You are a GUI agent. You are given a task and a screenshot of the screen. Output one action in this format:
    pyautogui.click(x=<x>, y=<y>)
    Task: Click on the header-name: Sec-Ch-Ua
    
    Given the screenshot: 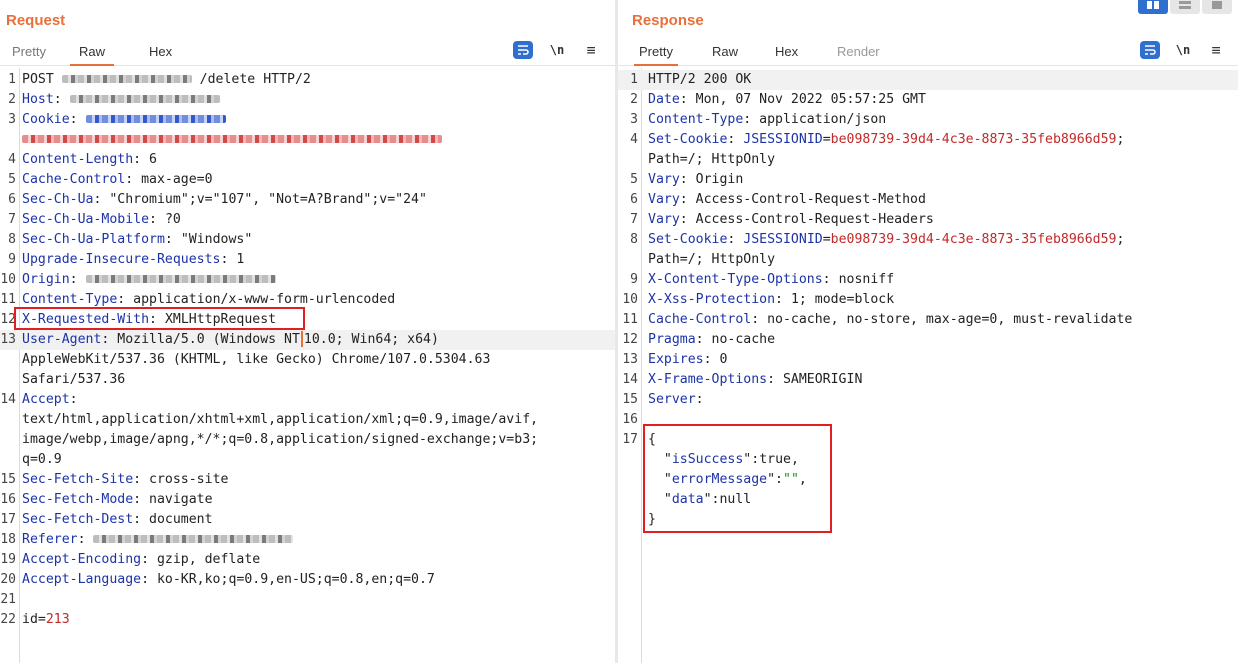 What is the action you would take?
    pyautogui.click(x=58, y=199)
    